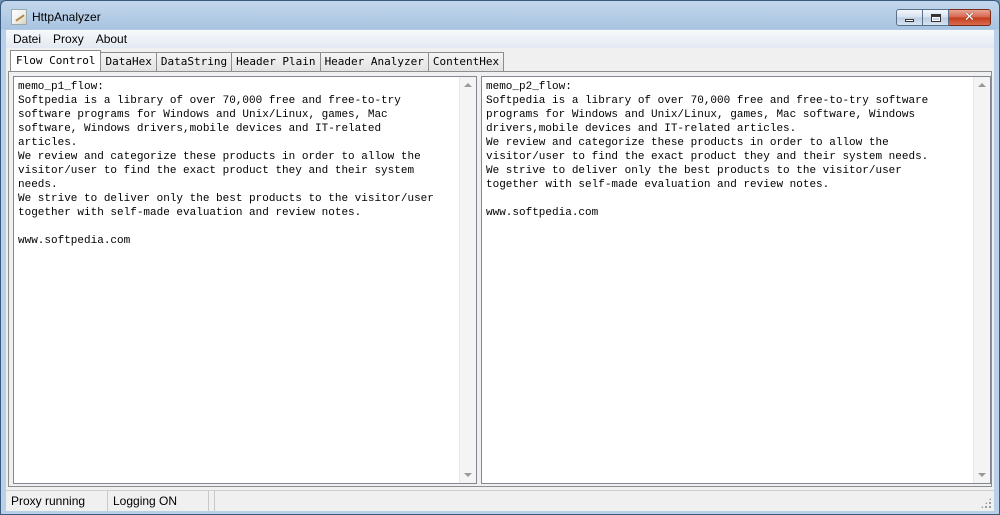 The width and height of the screenshot is (1000, 515). Describe the element at coordinates (500, 15) in the screenshot. I see `title-bar: HttpAnalyzer ✕` at that location.